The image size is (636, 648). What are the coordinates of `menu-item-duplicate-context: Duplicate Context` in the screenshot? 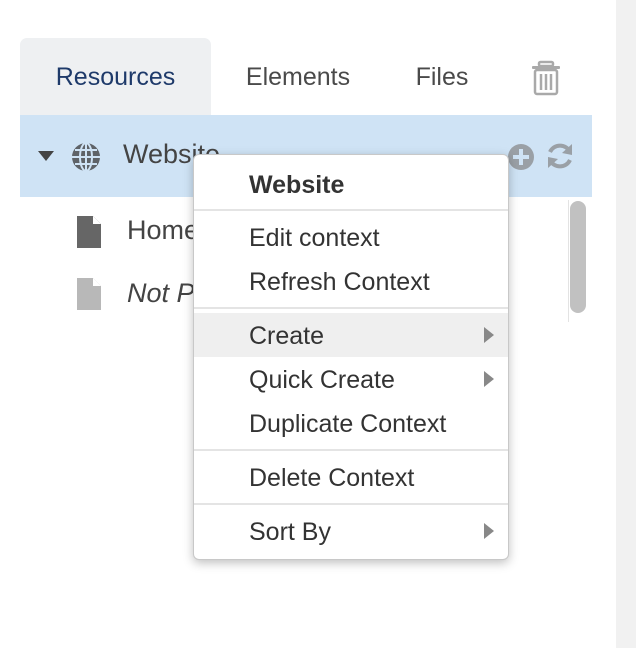 It's located at (351, 423).